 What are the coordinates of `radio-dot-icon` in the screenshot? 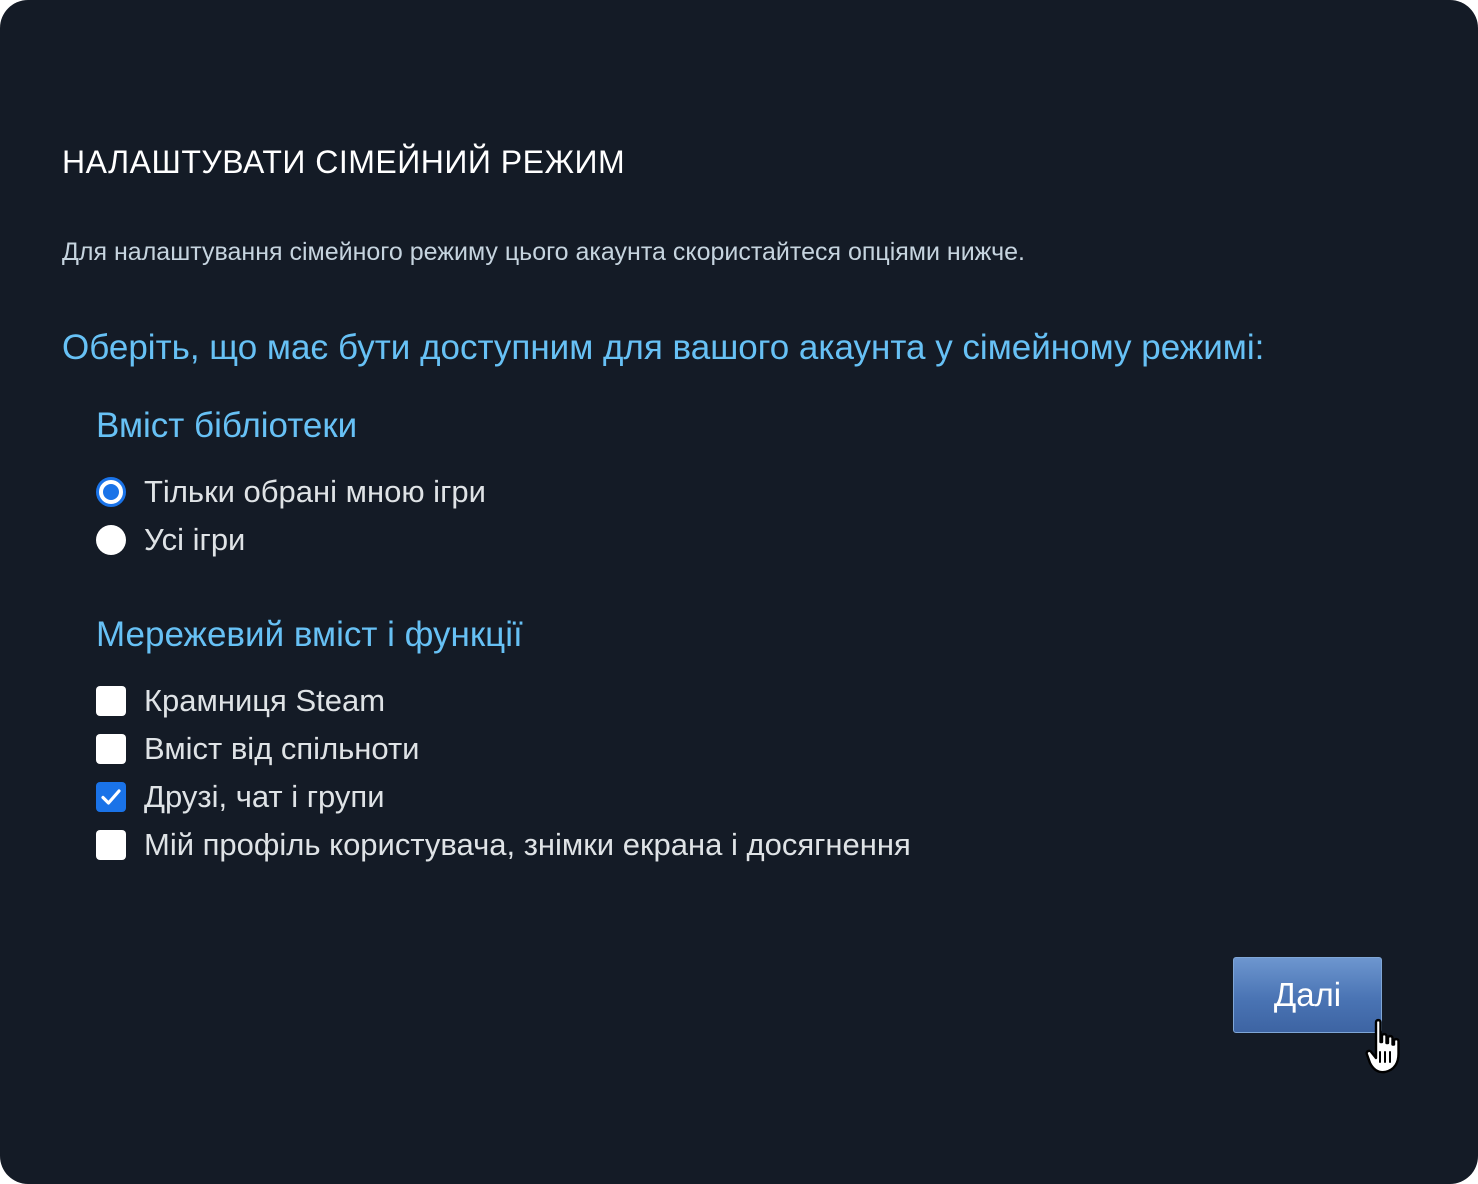 It's located at (111, 492).